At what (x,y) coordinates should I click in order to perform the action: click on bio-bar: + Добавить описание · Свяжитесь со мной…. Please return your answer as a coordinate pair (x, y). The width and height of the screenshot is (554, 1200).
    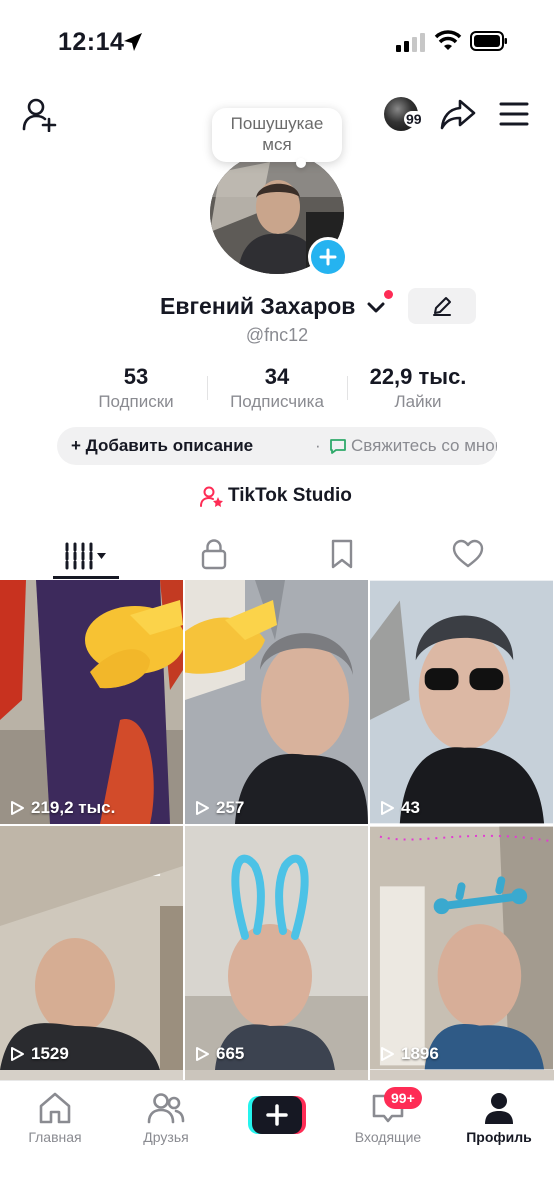
    Looking at the image, I should click on (277, 446).